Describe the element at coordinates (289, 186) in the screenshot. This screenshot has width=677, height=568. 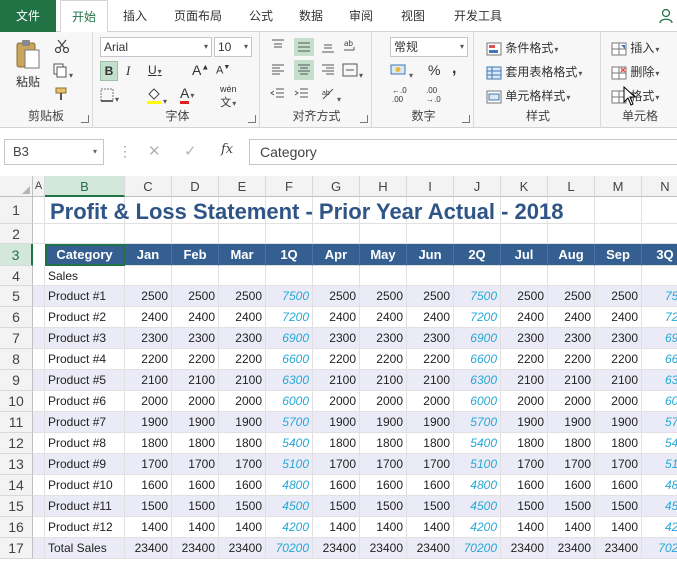
I see `column-header-f: F` at that location.